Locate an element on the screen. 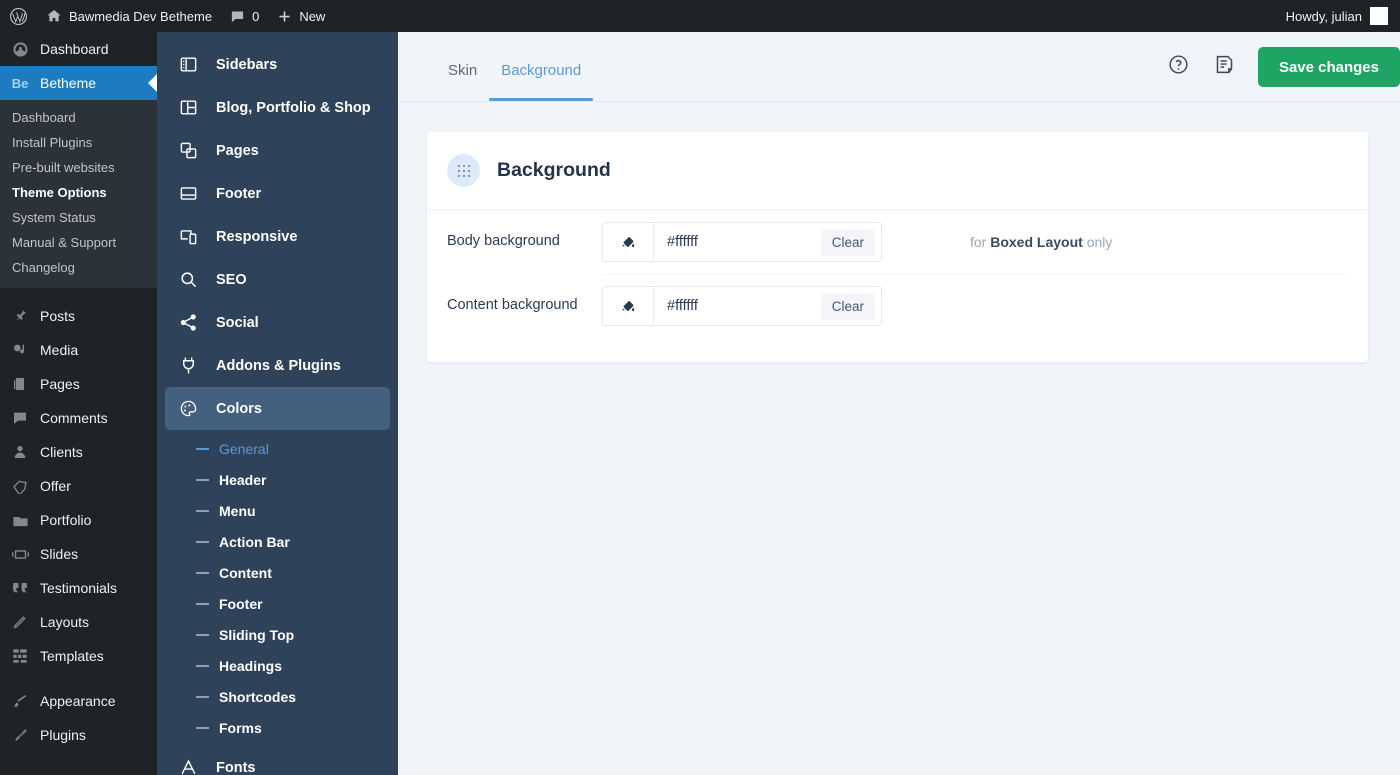 Image resolution: width=1400 pixels, height=775 pixels. flyout-item-label: Blog, Portfolio & Shop is located at coordinates (293, 107).